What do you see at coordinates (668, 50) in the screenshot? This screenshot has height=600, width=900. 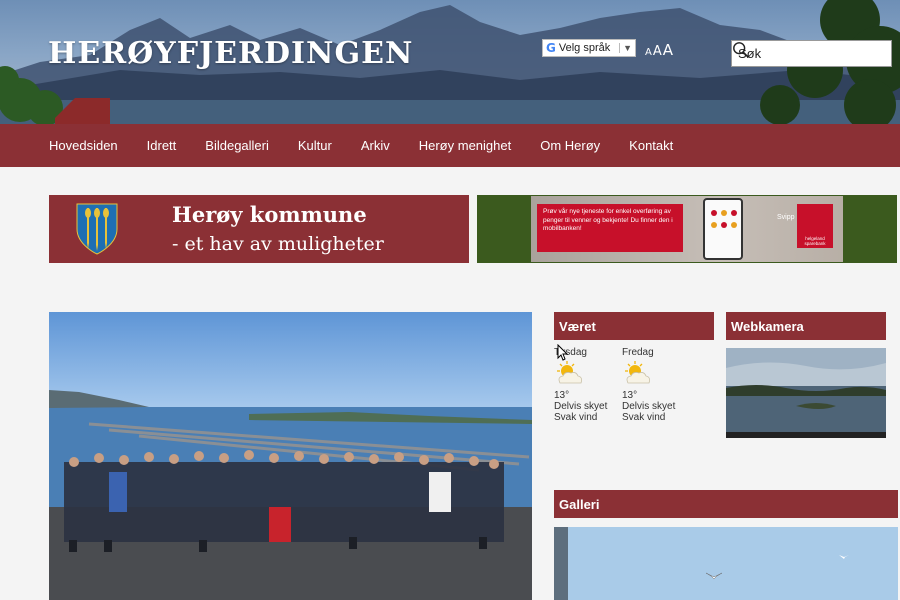 I see `font-size-large-button: A` at bounding box center [668, 50].